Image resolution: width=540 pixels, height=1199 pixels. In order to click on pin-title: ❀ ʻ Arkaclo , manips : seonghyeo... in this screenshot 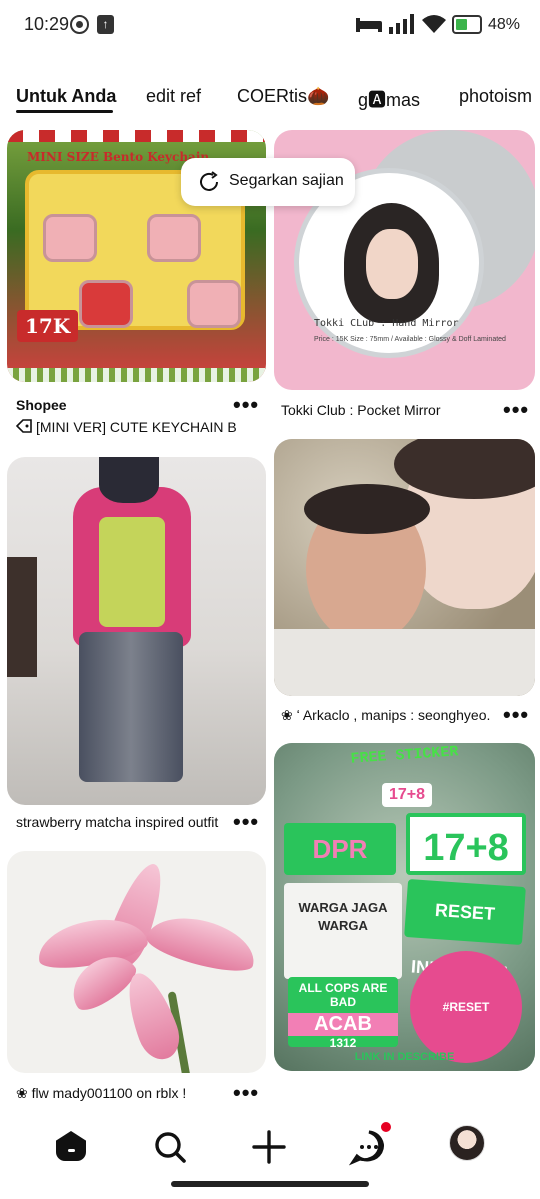, I will do `click(386, 715)`.